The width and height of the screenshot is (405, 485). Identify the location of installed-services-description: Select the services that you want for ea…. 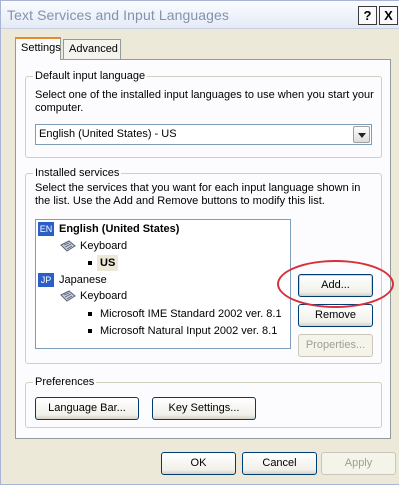
(198, 194).